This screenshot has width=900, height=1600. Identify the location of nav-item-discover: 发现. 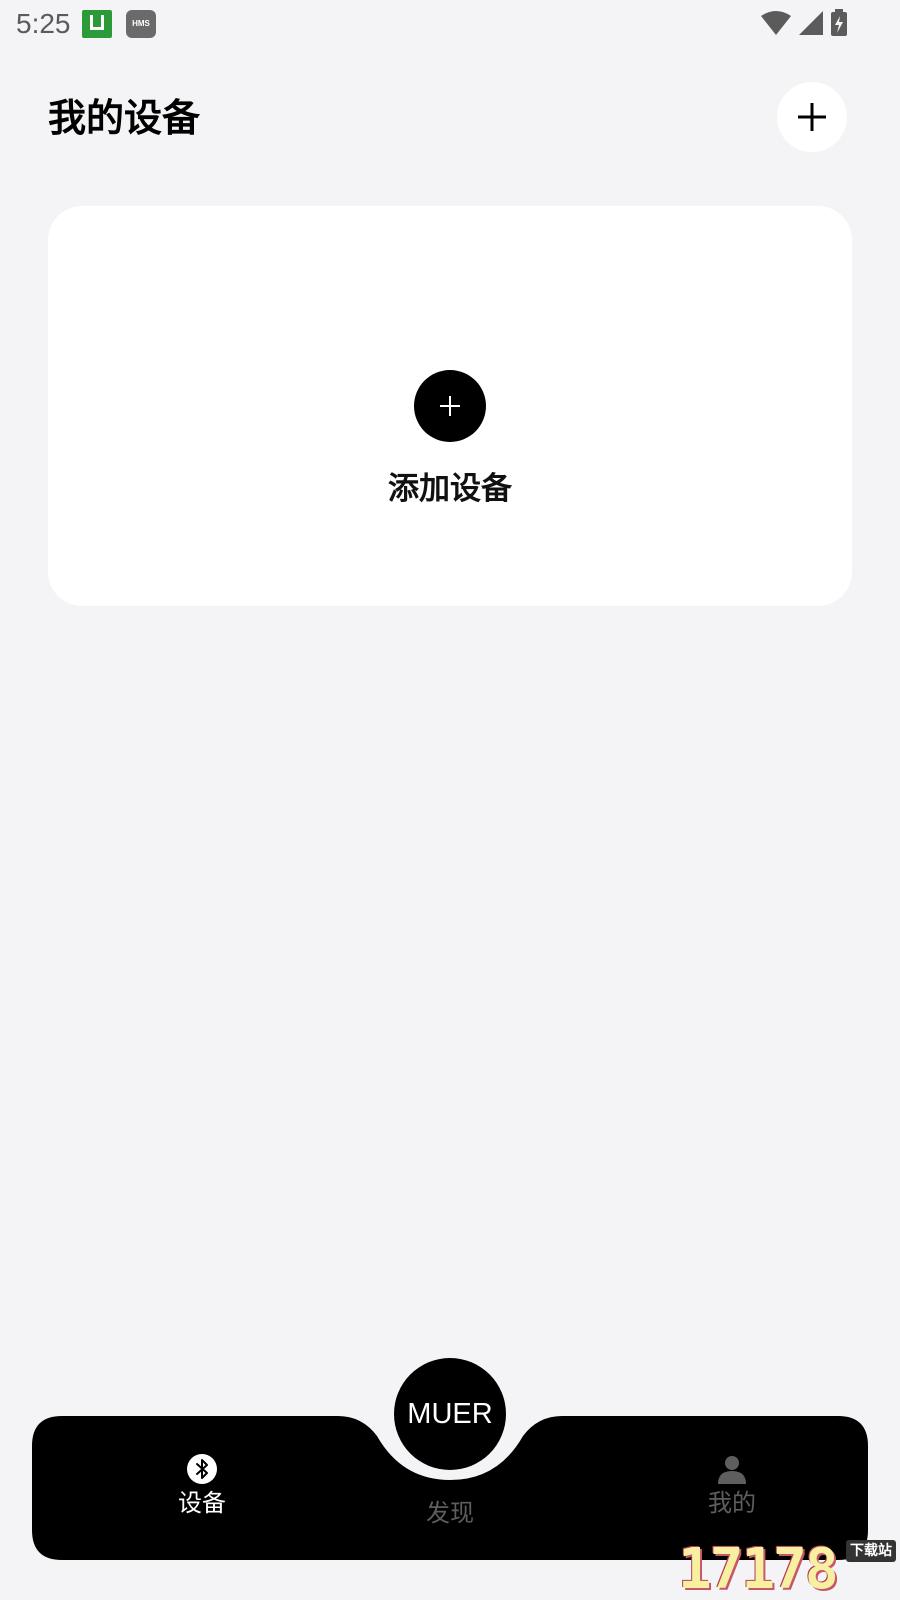
(450, 1511).